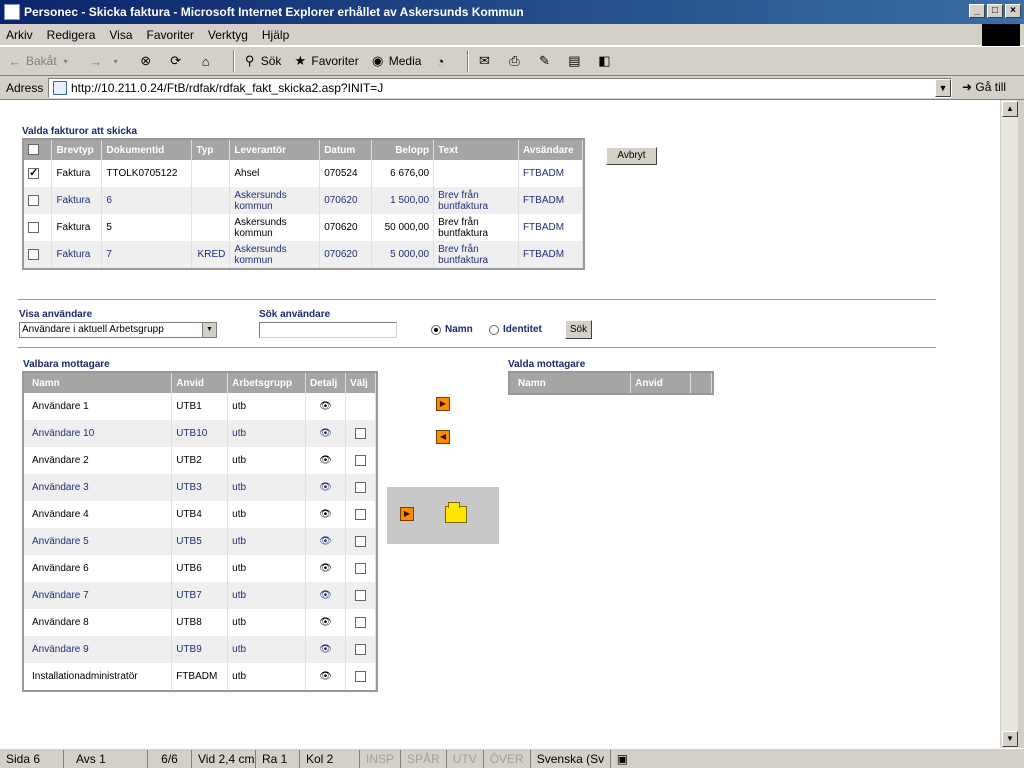 The image size is (1024, 768). I want to click on windows-logo-icon, so click(1001, 35).